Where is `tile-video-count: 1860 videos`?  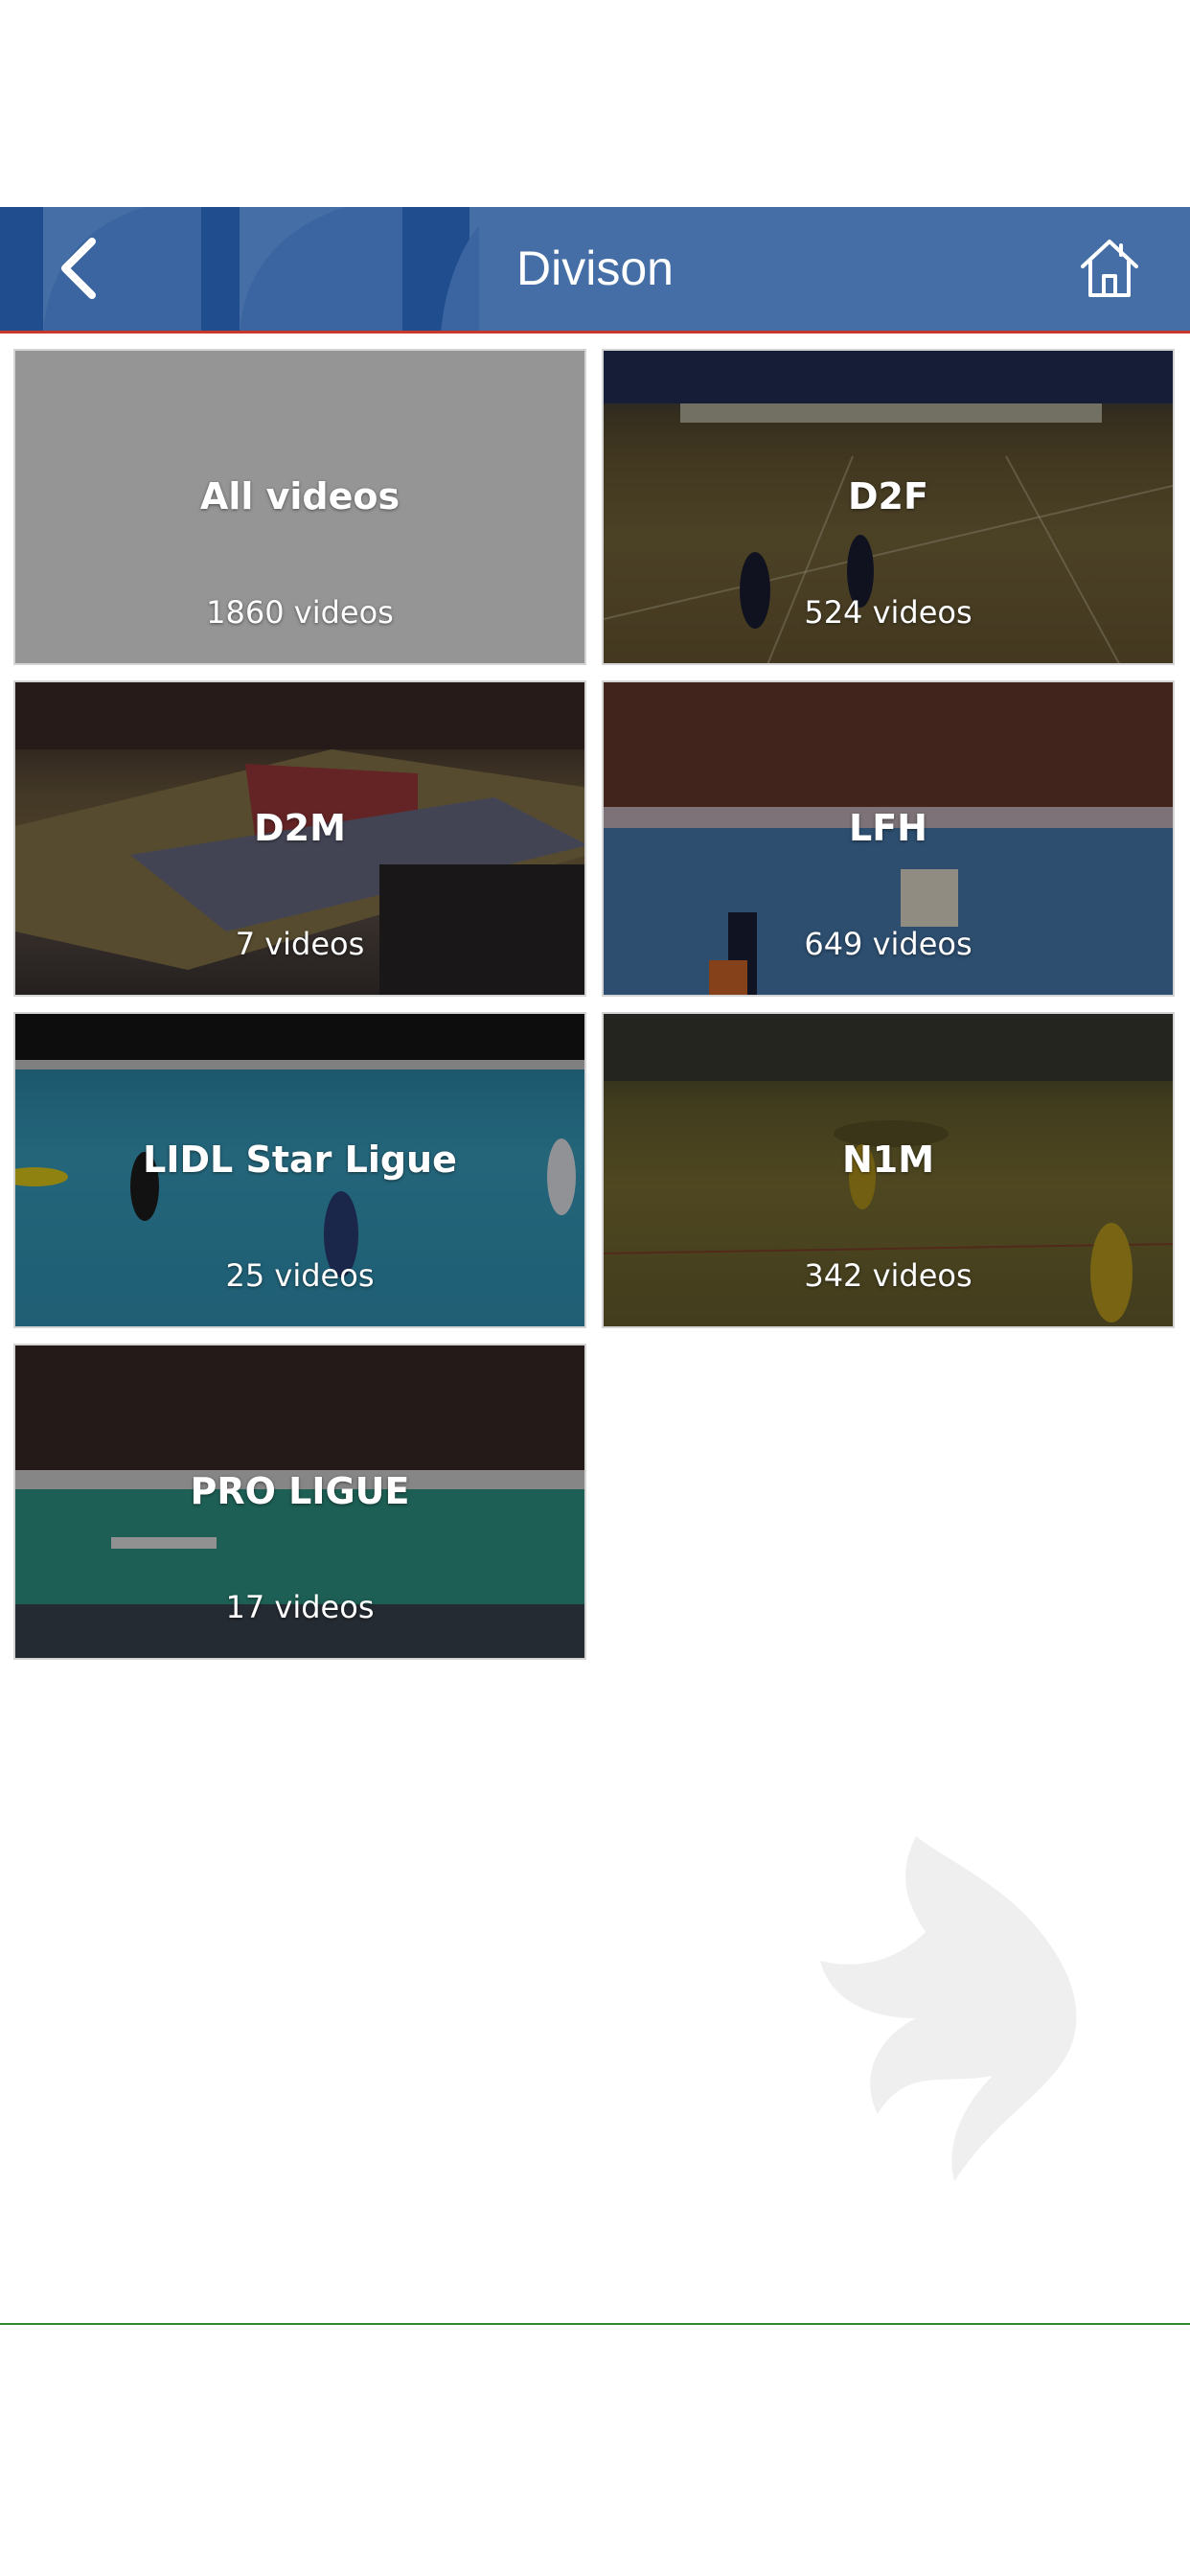 tile-video-count: 1860 videos is located at coordinates (300, 612).